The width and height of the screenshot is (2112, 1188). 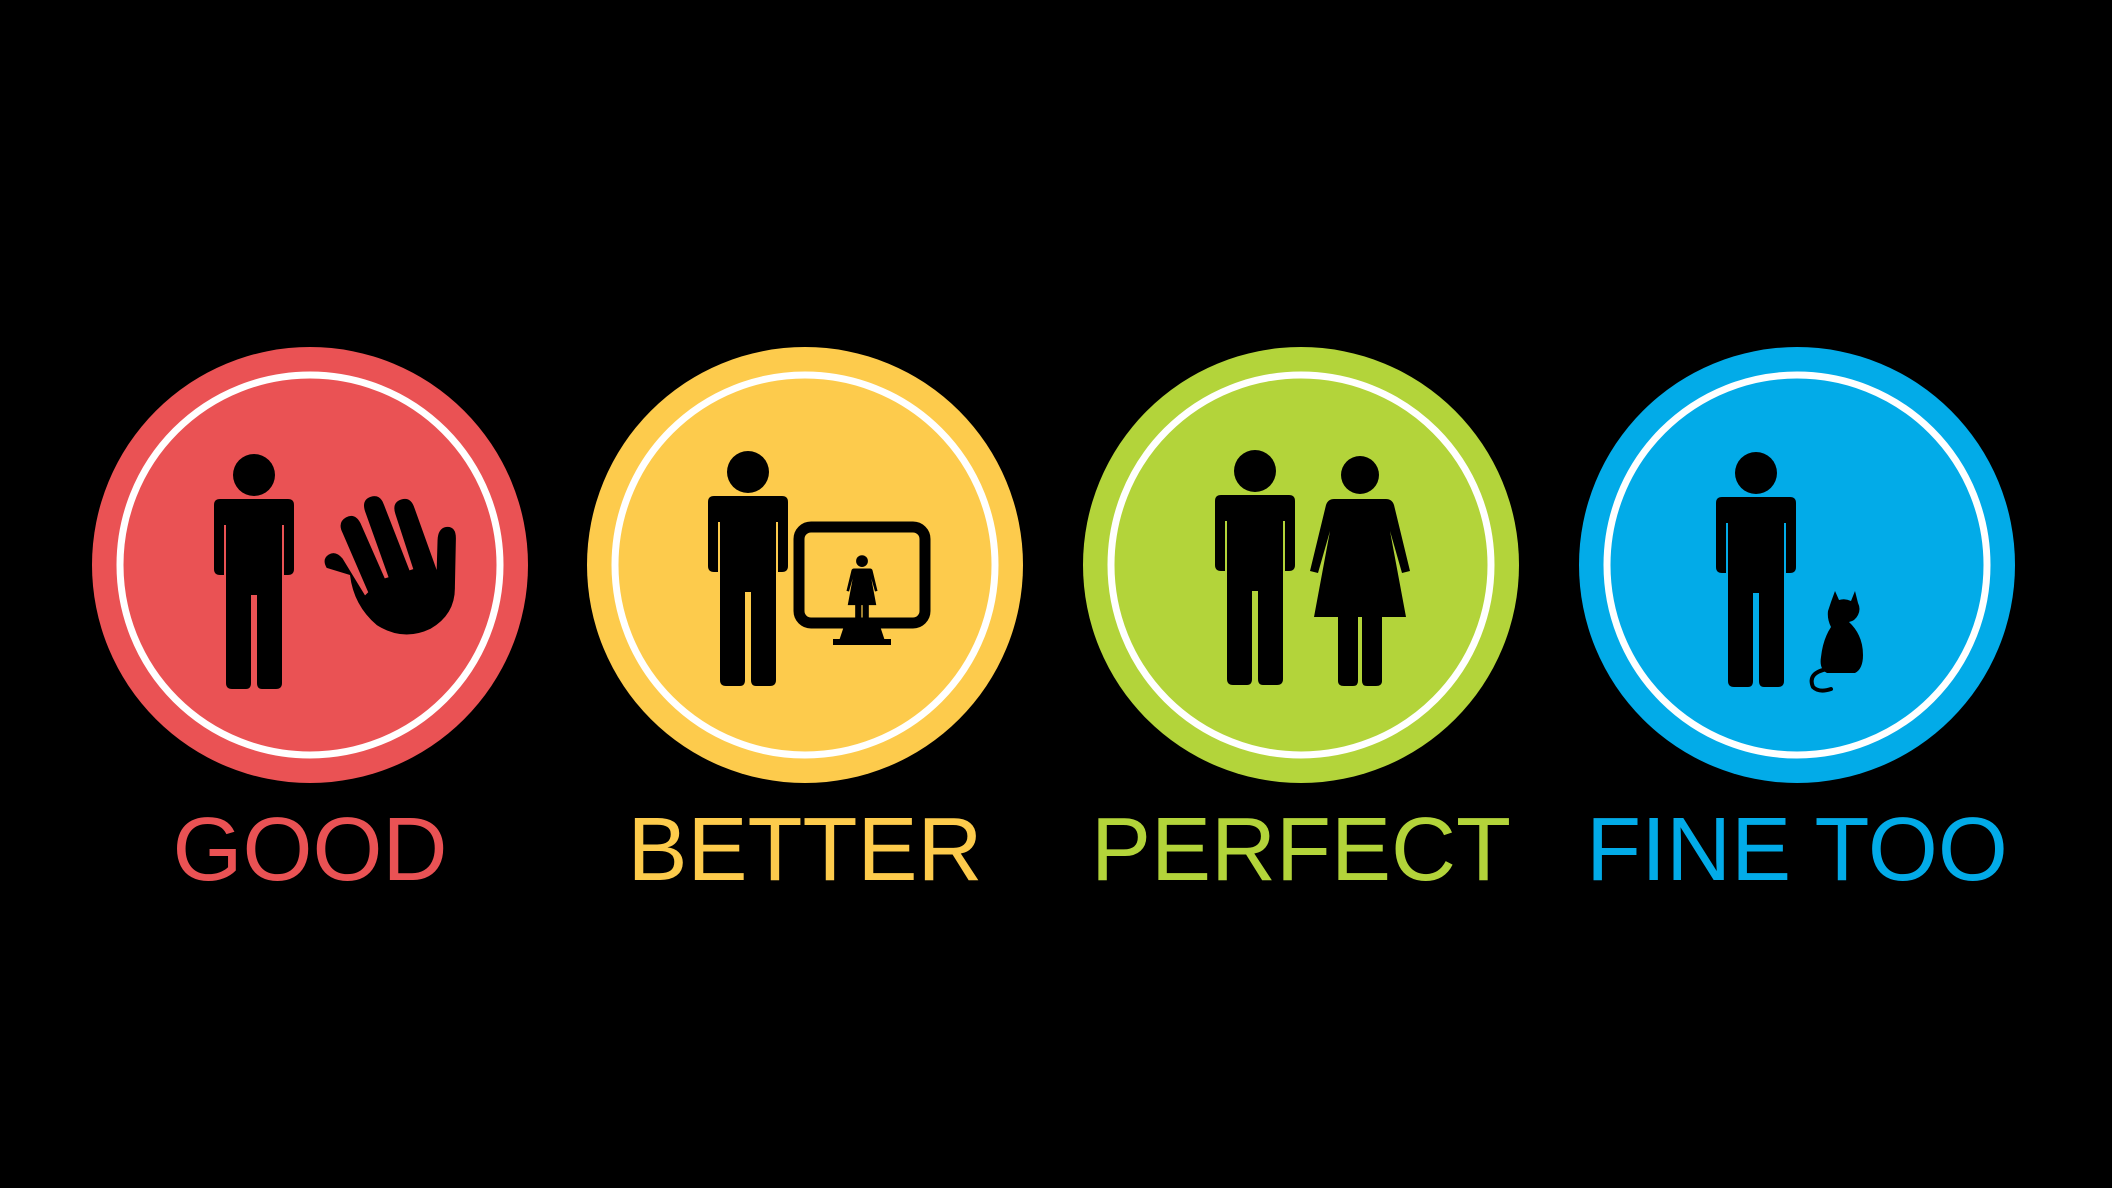 What do you see at coordinates (1301, 850) in the screenshot?
I see `caption-perfect: PERFECT` at bounding box center [1301, 850].